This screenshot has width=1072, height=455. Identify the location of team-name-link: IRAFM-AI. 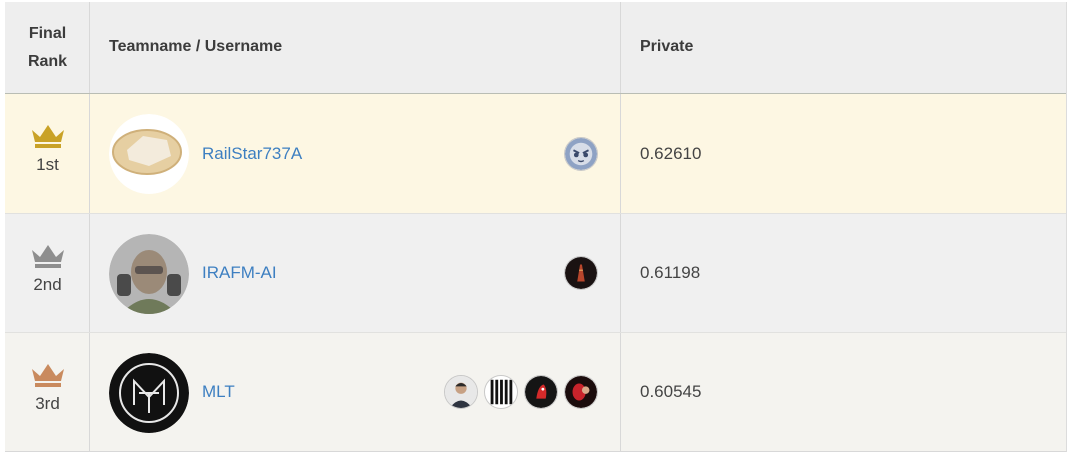
(239, 273).